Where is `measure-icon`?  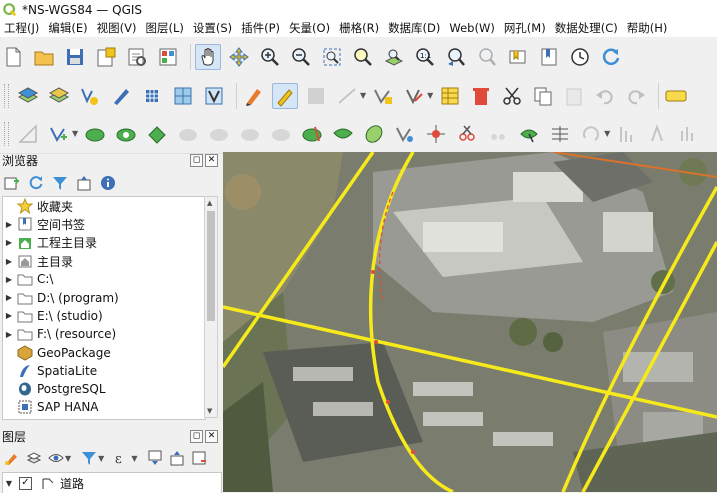 measure-icon is located at coordinates (627, 134).